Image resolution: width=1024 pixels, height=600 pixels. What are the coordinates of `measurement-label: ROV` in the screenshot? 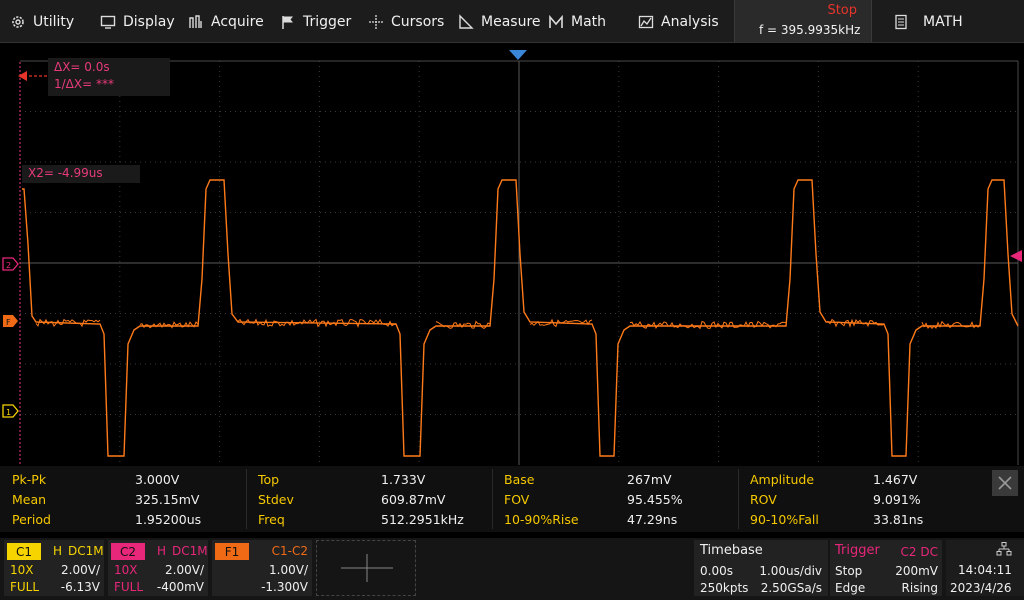 It's located at (763, 499).